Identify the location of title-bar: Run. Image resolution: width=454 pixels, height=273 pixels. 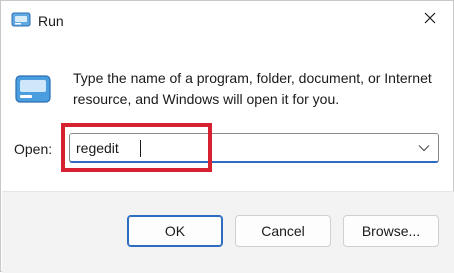
(227, 20).